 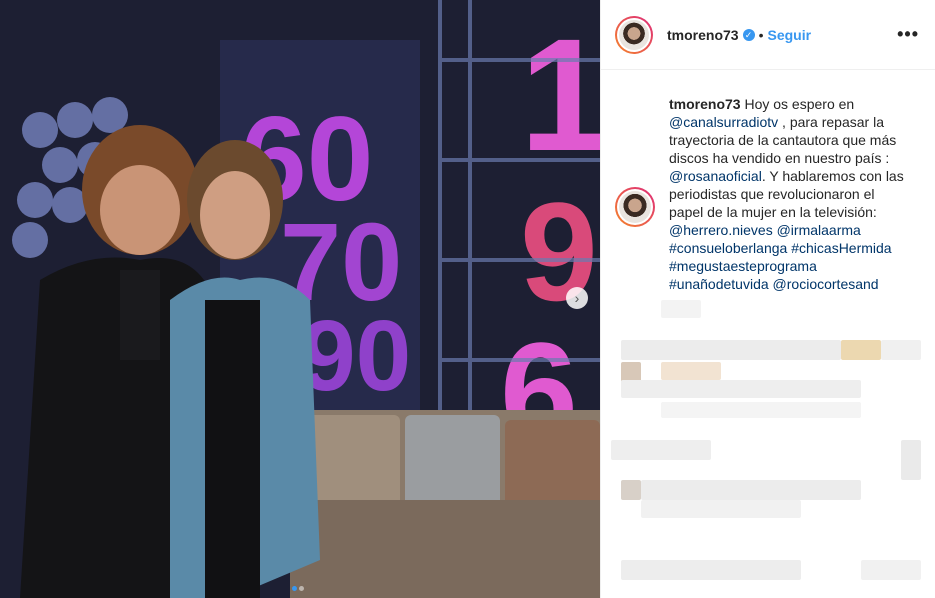 I want to click on svg-text: 1, so click(x=560, y=94).